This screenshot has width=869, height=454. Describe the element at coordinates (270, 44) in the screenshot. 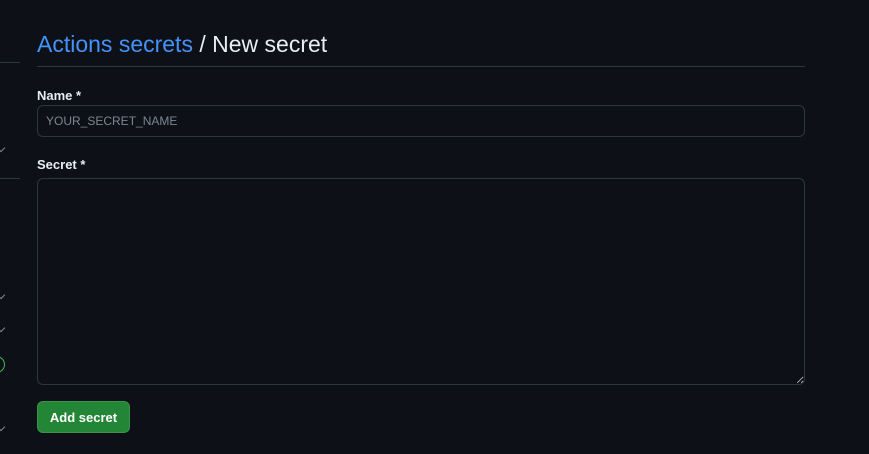

I see `page-title: New secret` at that location.